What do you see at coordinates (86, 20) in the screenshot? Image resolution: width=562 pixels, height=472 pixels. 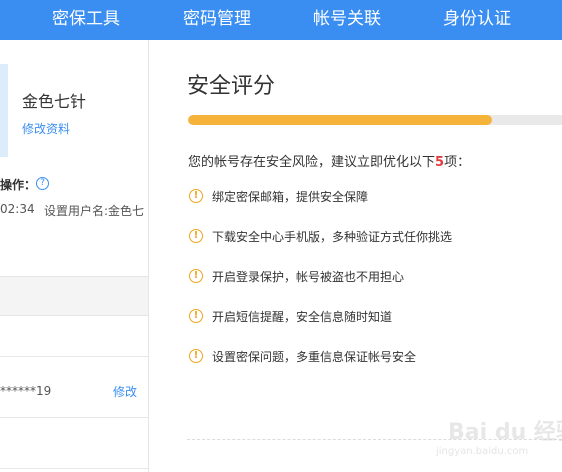 I see `nav-item-security-tools: 密保工具` at bounding box center [86, 20].